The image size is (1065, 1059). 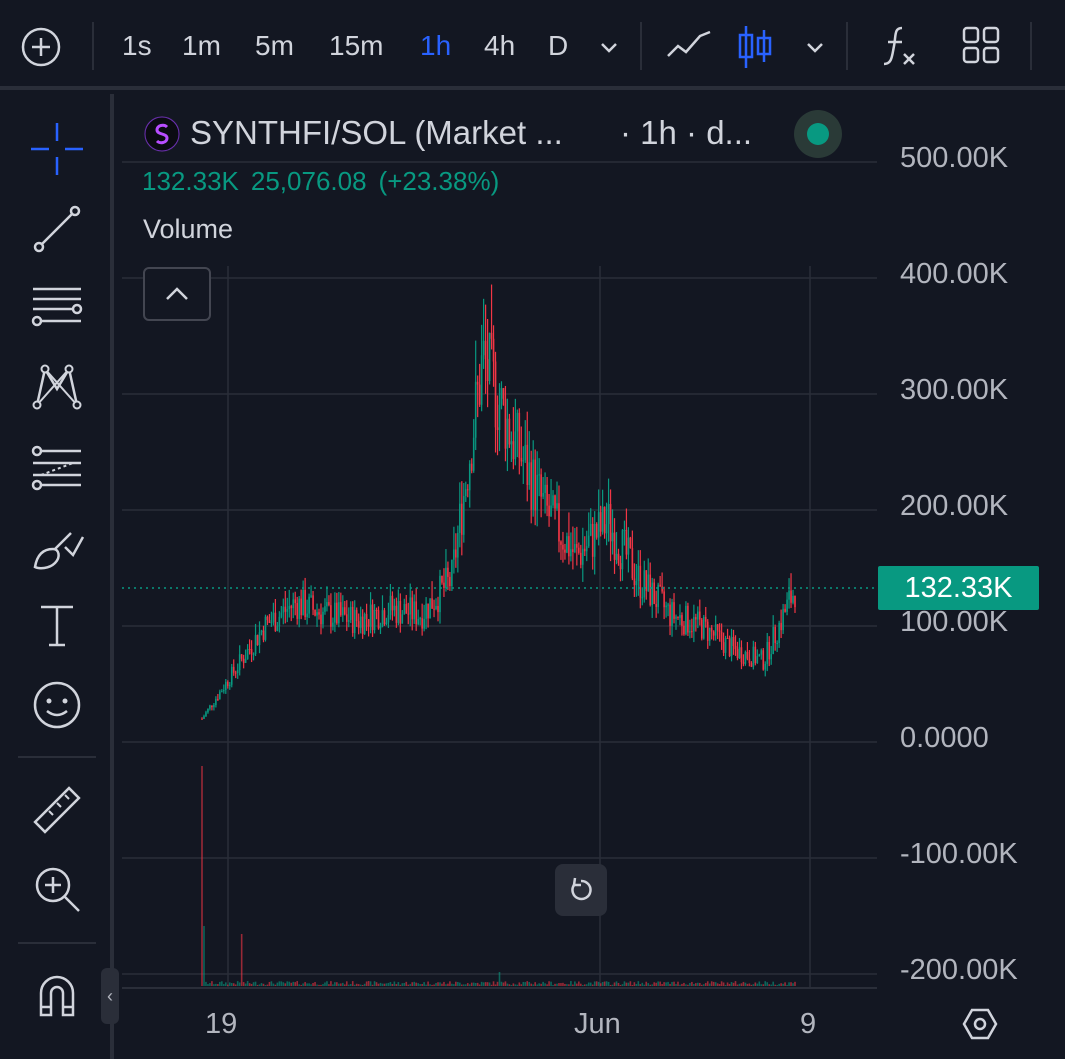 What do you see at coordinates (435, 46) in the screenshot?
I see `interval-1h: 1h` at bounding box center [435, 46].